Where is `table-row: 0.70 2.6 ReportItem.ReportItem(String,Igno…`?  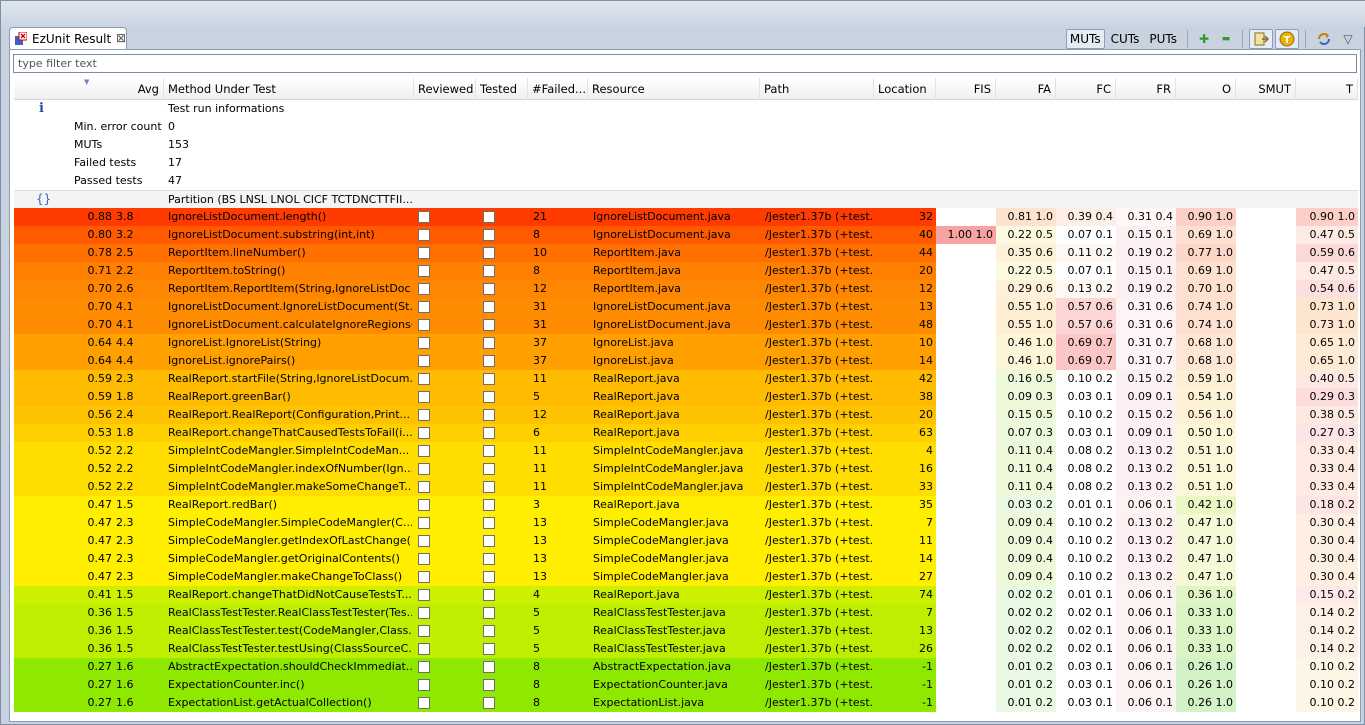
table-row: 0.70 2.6 ReportItem.ReportItem(String,Igno… is located at coordinates (686, 289).